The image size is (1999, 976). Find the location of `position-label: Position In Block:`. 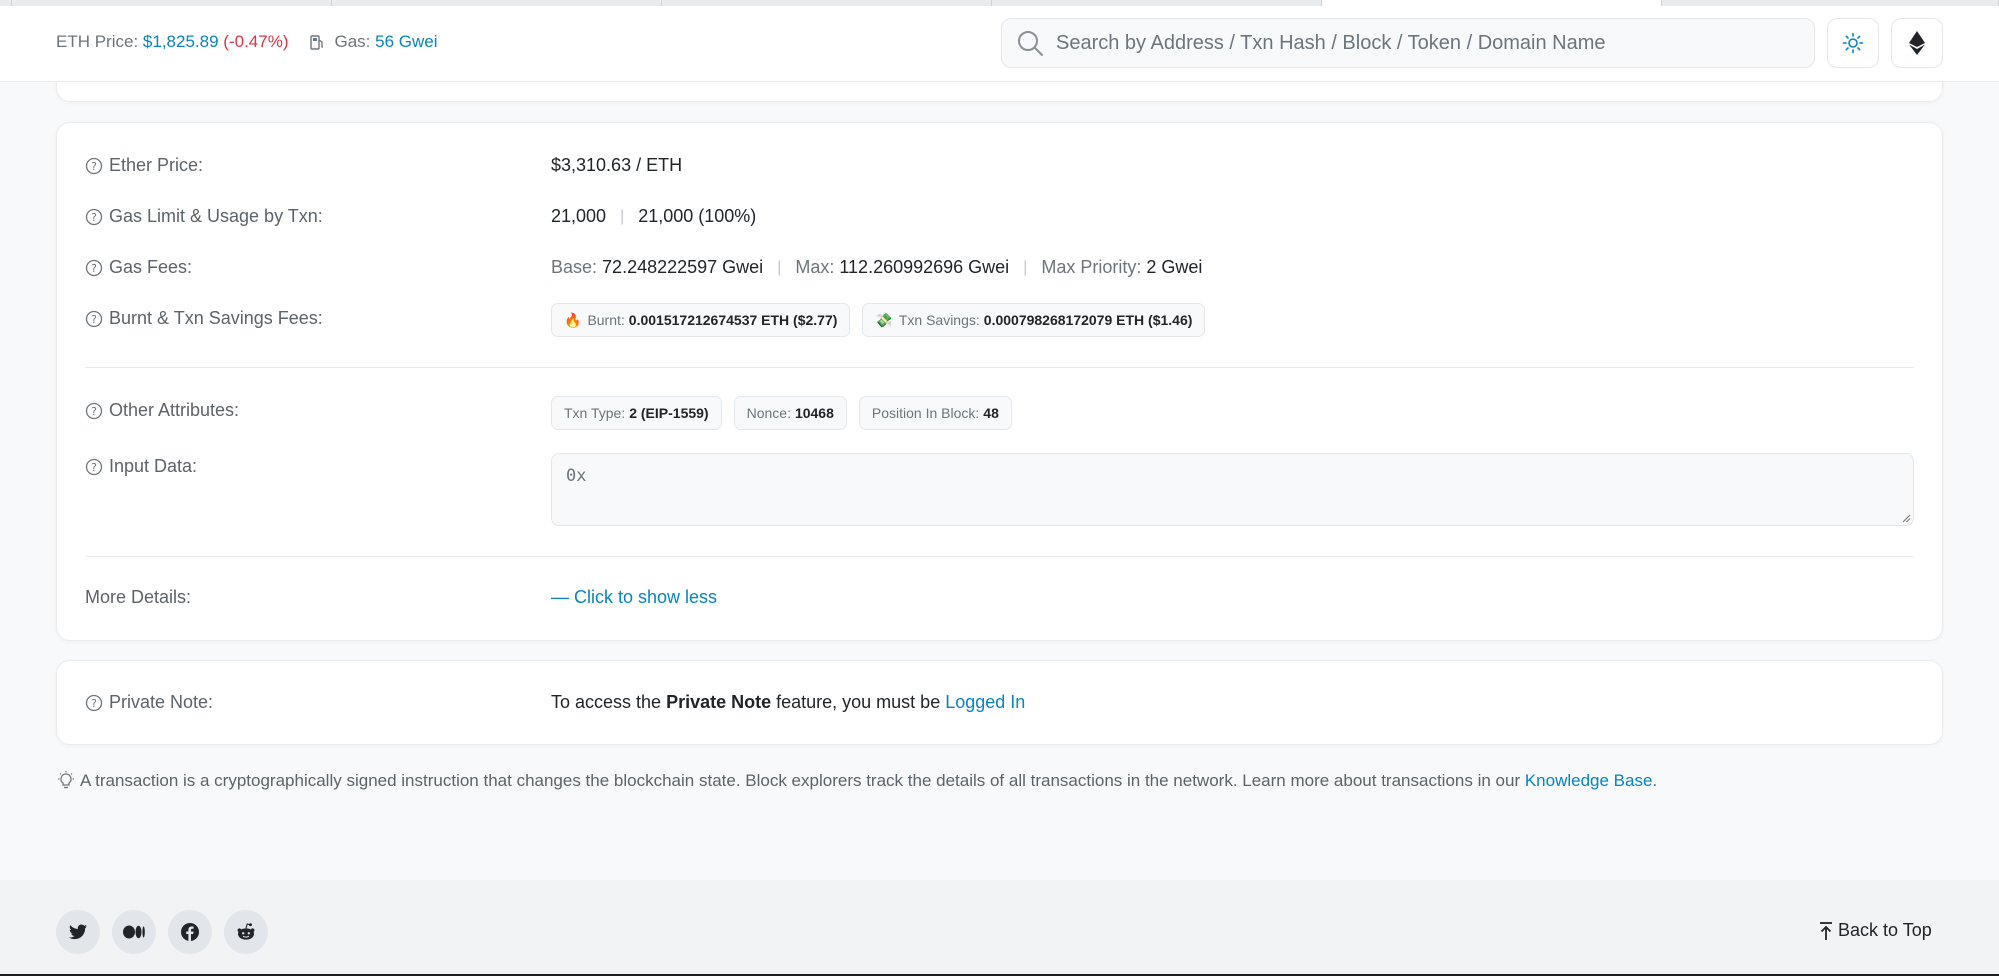

position-label: Position In Block: is located at coordinates (925, 413).